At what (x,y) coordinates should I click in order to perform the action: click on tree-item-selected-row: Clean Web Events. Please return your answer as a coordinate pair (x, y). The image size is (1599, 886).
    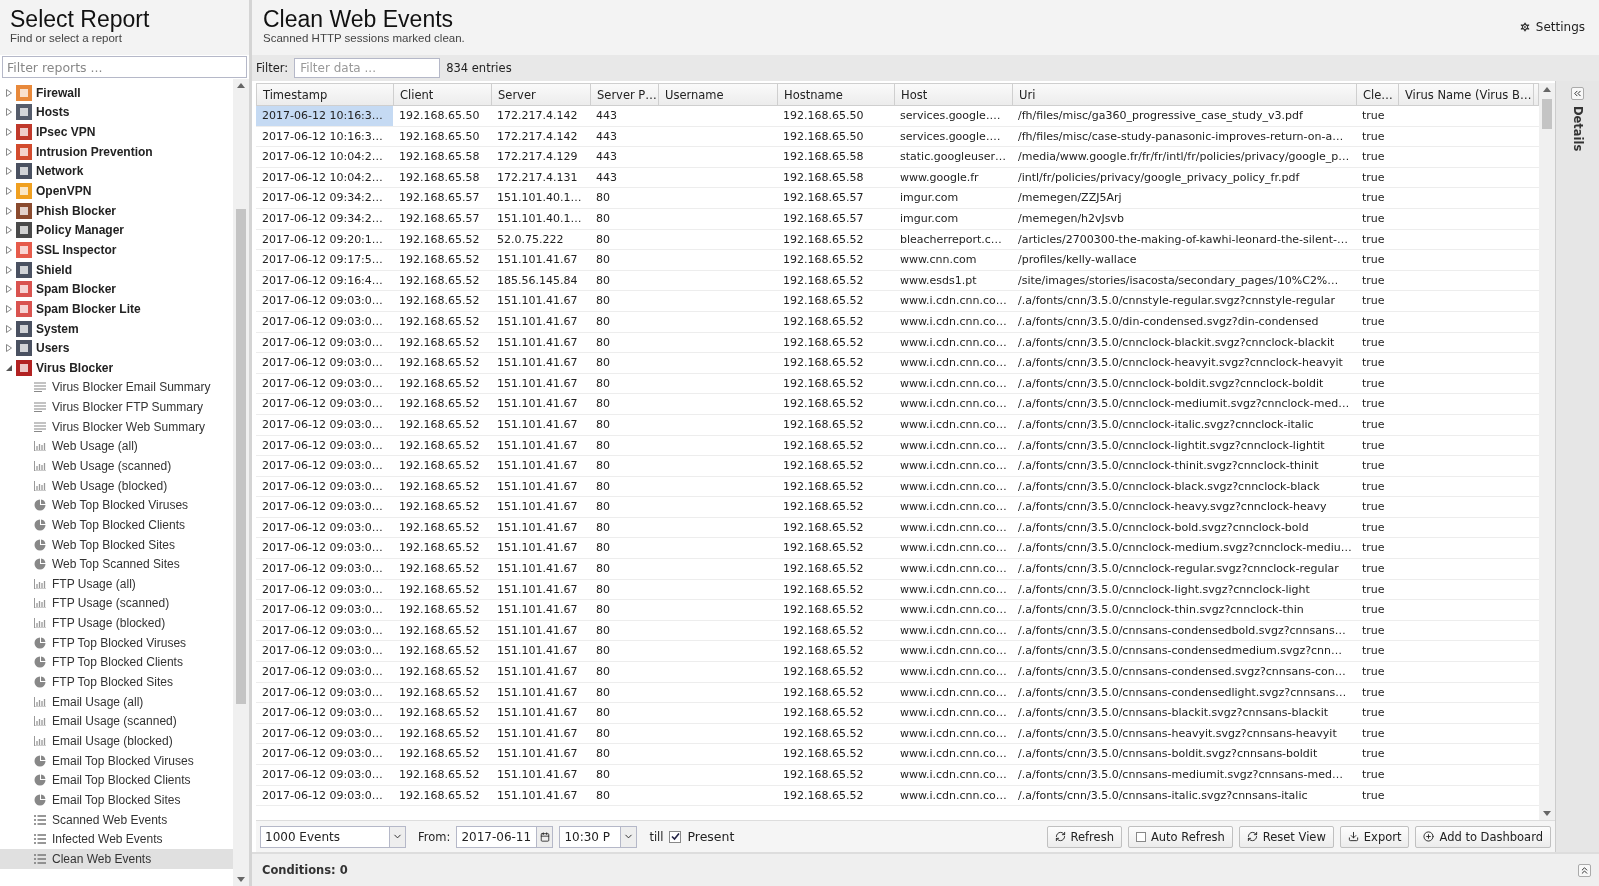
    Looking at the image, I should click on (116, 859).